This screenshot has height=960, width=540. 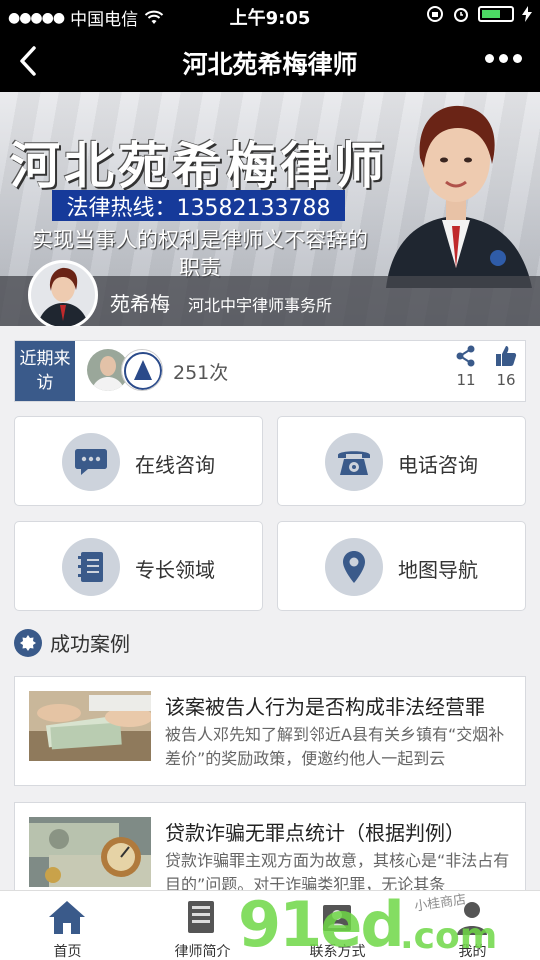 I want to click on feature-label: 地图导航, so click(x=438, y=570).